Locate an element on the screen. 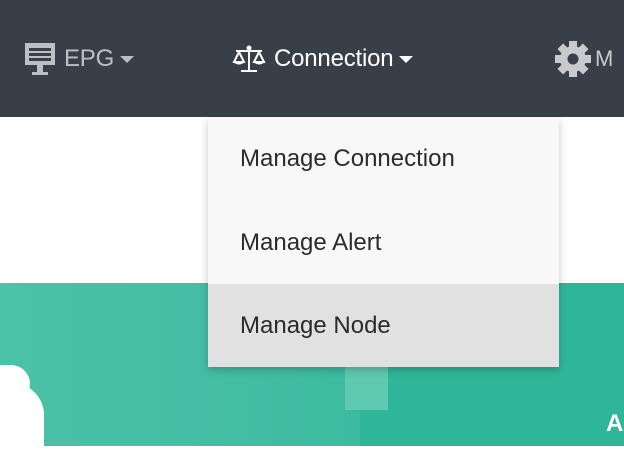  menu-item-manage-alert: Manage Alert is located at coordinates (383, 243).